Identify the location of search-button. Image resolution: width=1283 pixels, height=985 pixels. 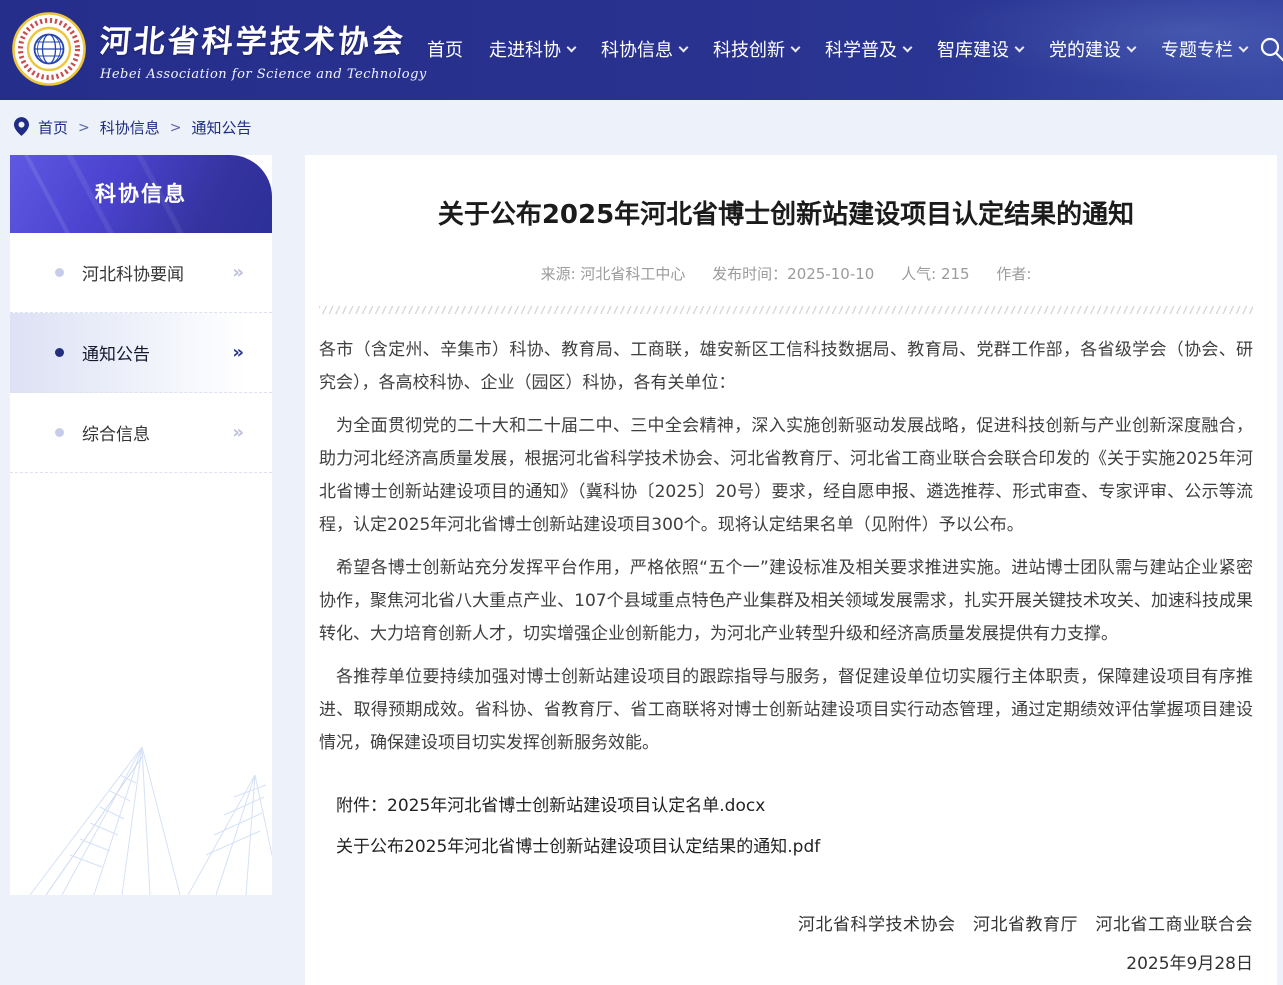
(1271, 52).